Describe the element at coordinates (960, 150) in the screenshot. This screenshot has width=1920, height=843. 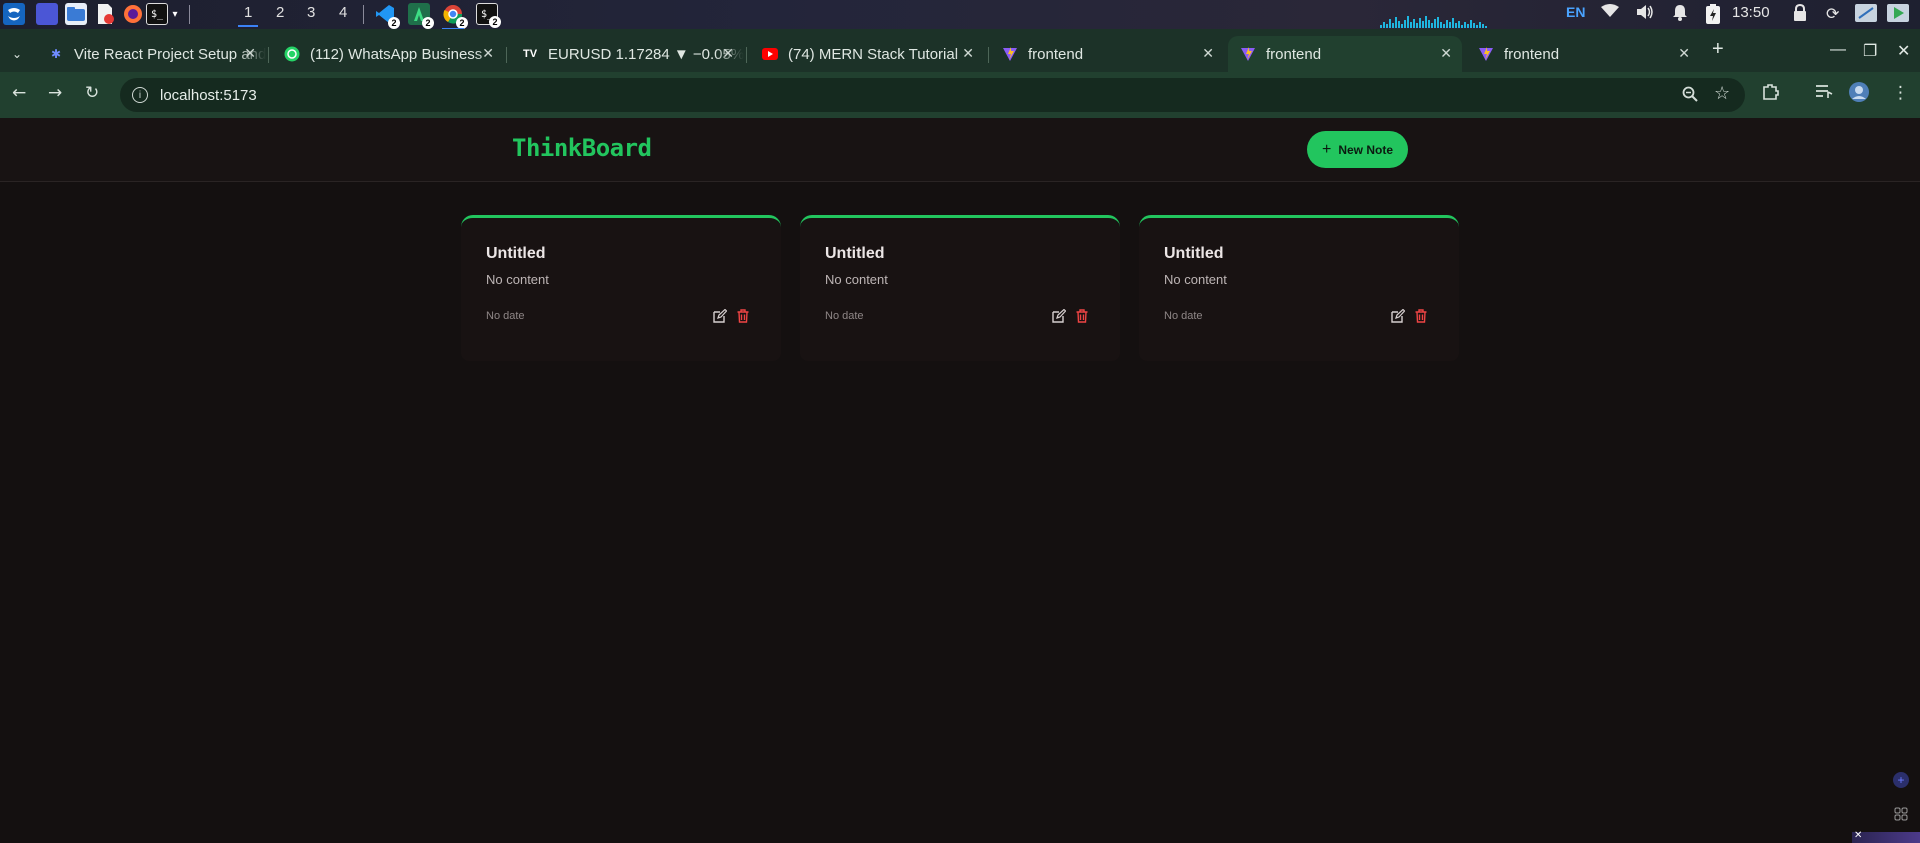
I see `app-header: ThinkBoard + New Note` at that location.